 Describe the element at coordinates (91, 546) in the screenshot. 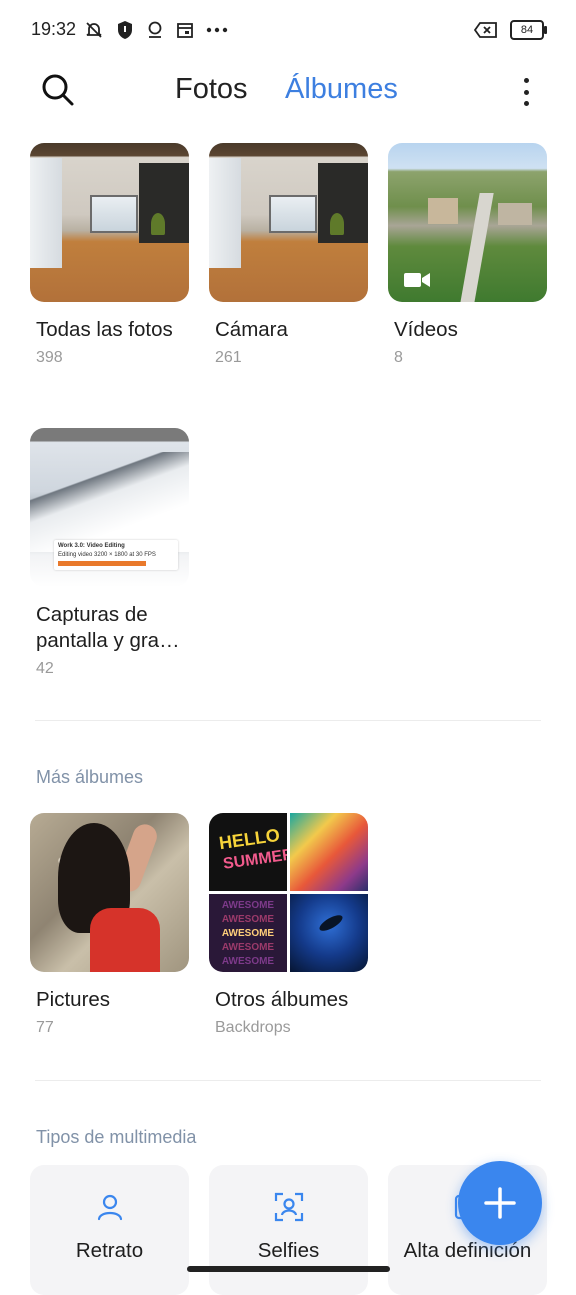

I see `panel-title: Work 3.0: Video Editing` at that location.